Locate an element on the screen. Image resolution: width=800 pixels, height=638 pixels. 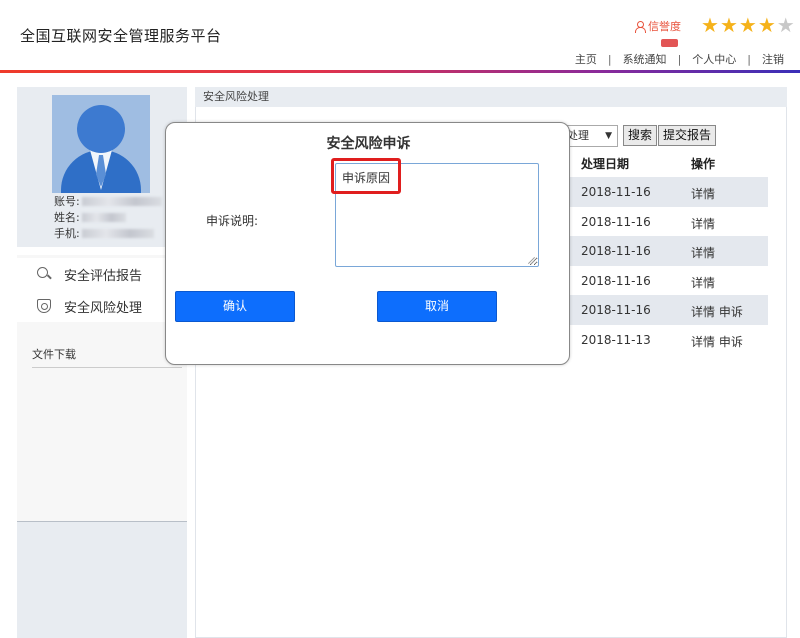
dialog-title: 安全风险申诉 is located at coordinates (368, 144).